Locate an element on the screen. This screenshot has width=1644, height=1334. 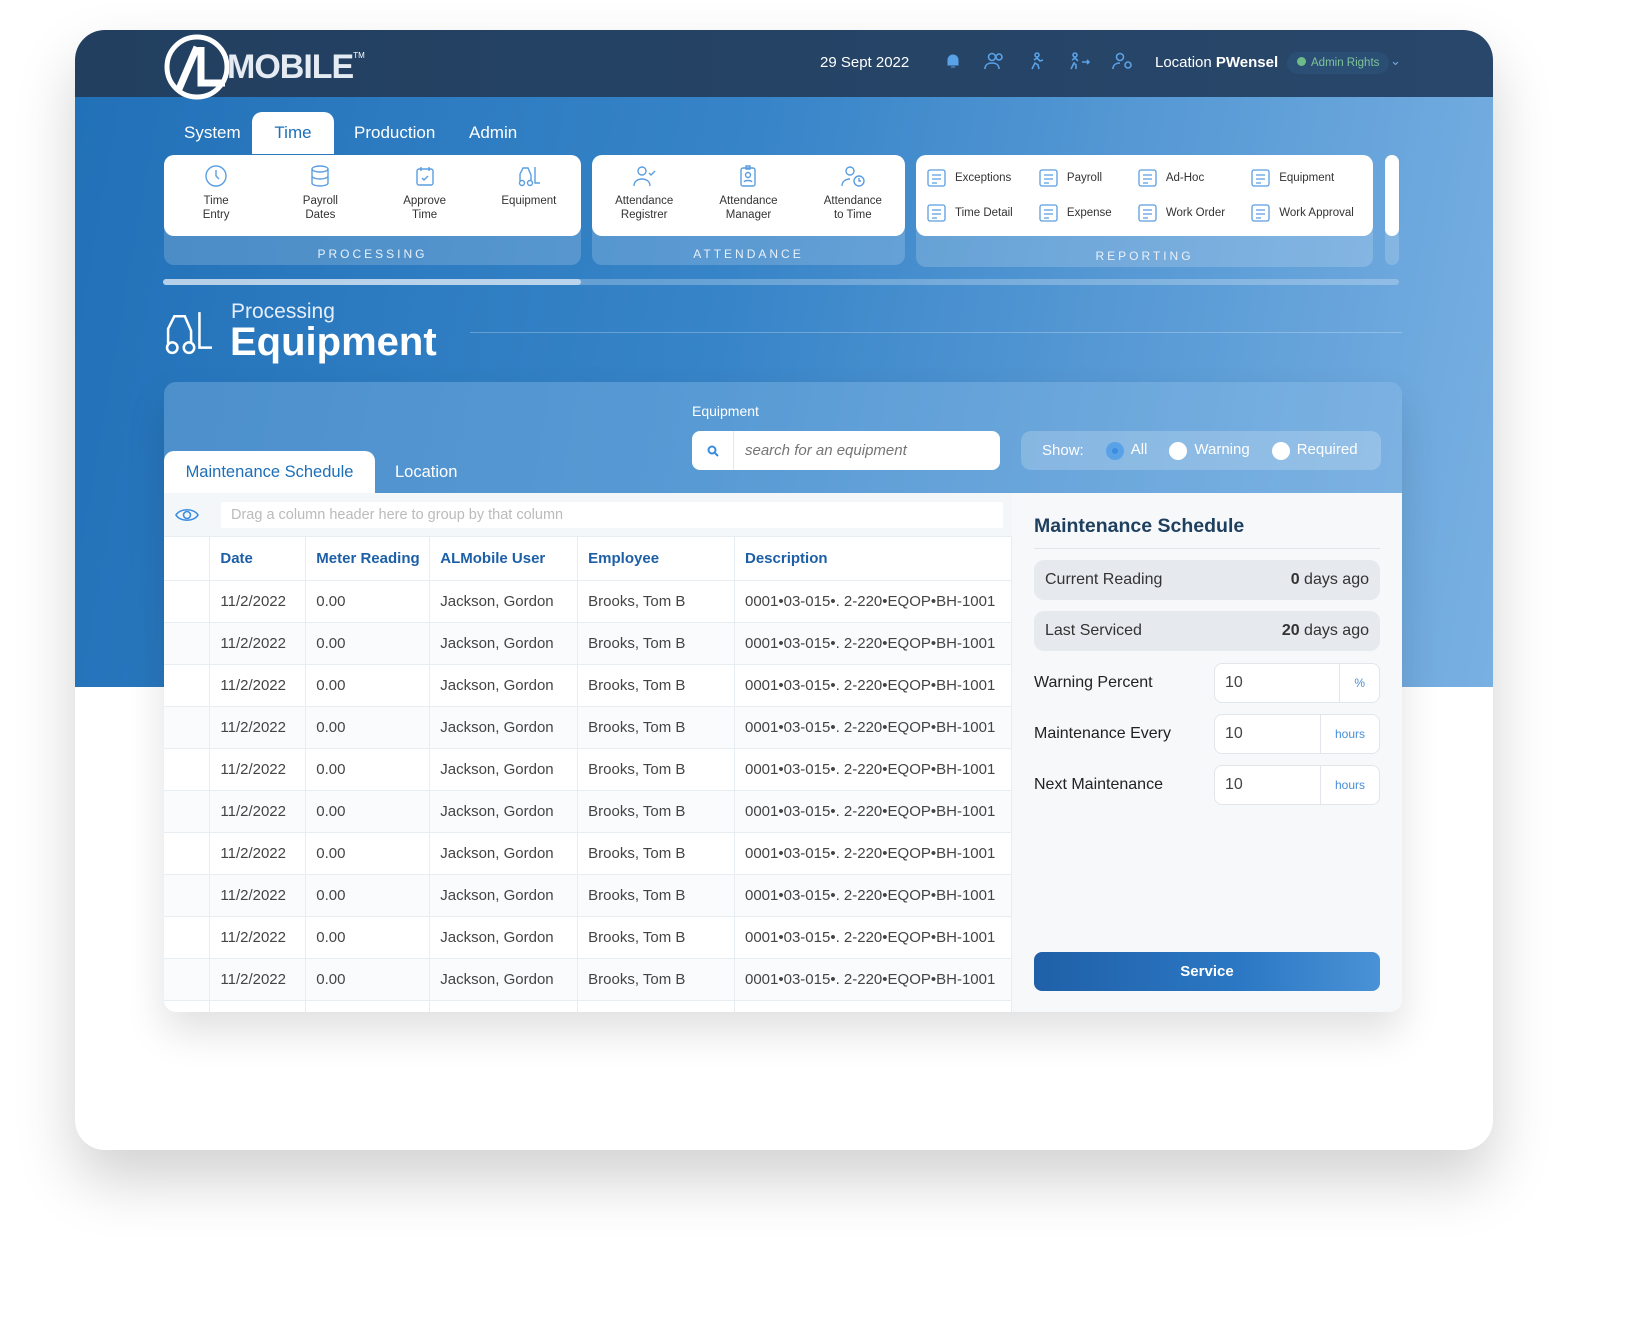
equipment-search is located at coordinates (846, 450).